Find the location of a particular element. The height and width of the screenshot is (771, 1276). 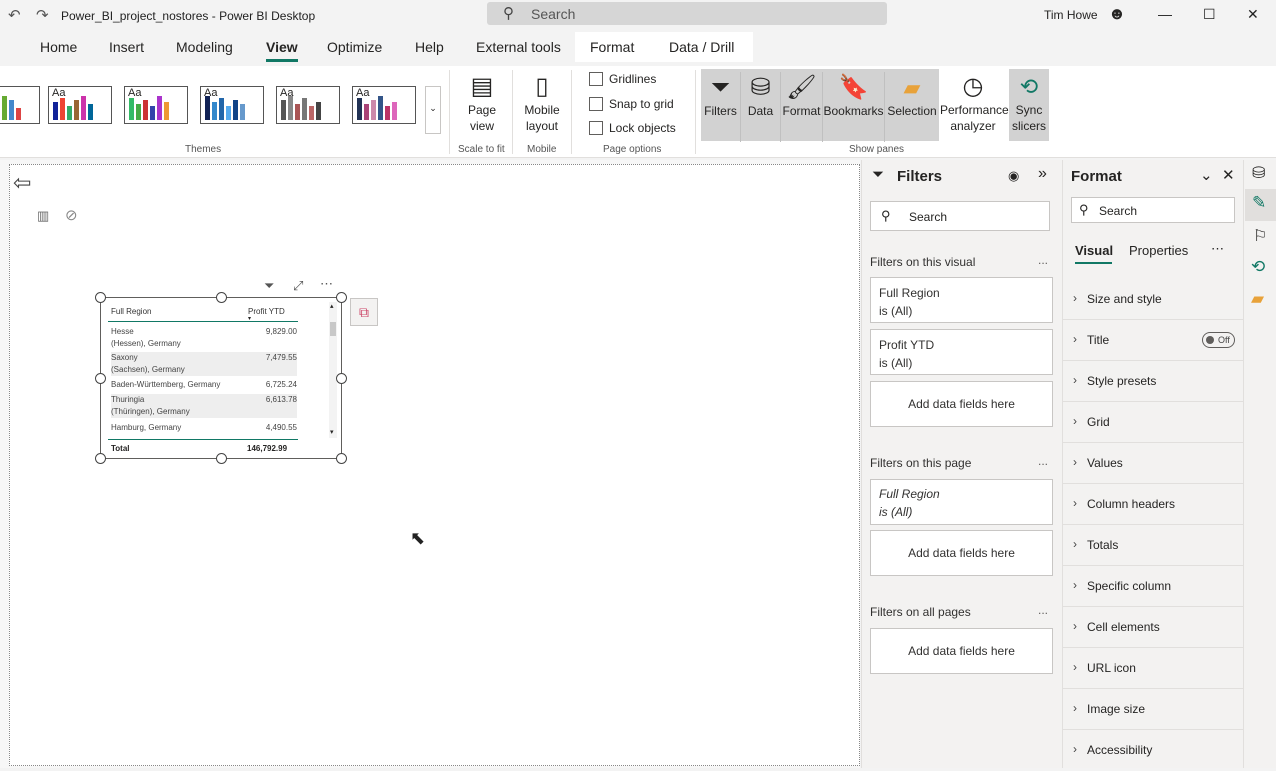

chevron-down-icon: ⌄ is located at coordinates (1206, 175).